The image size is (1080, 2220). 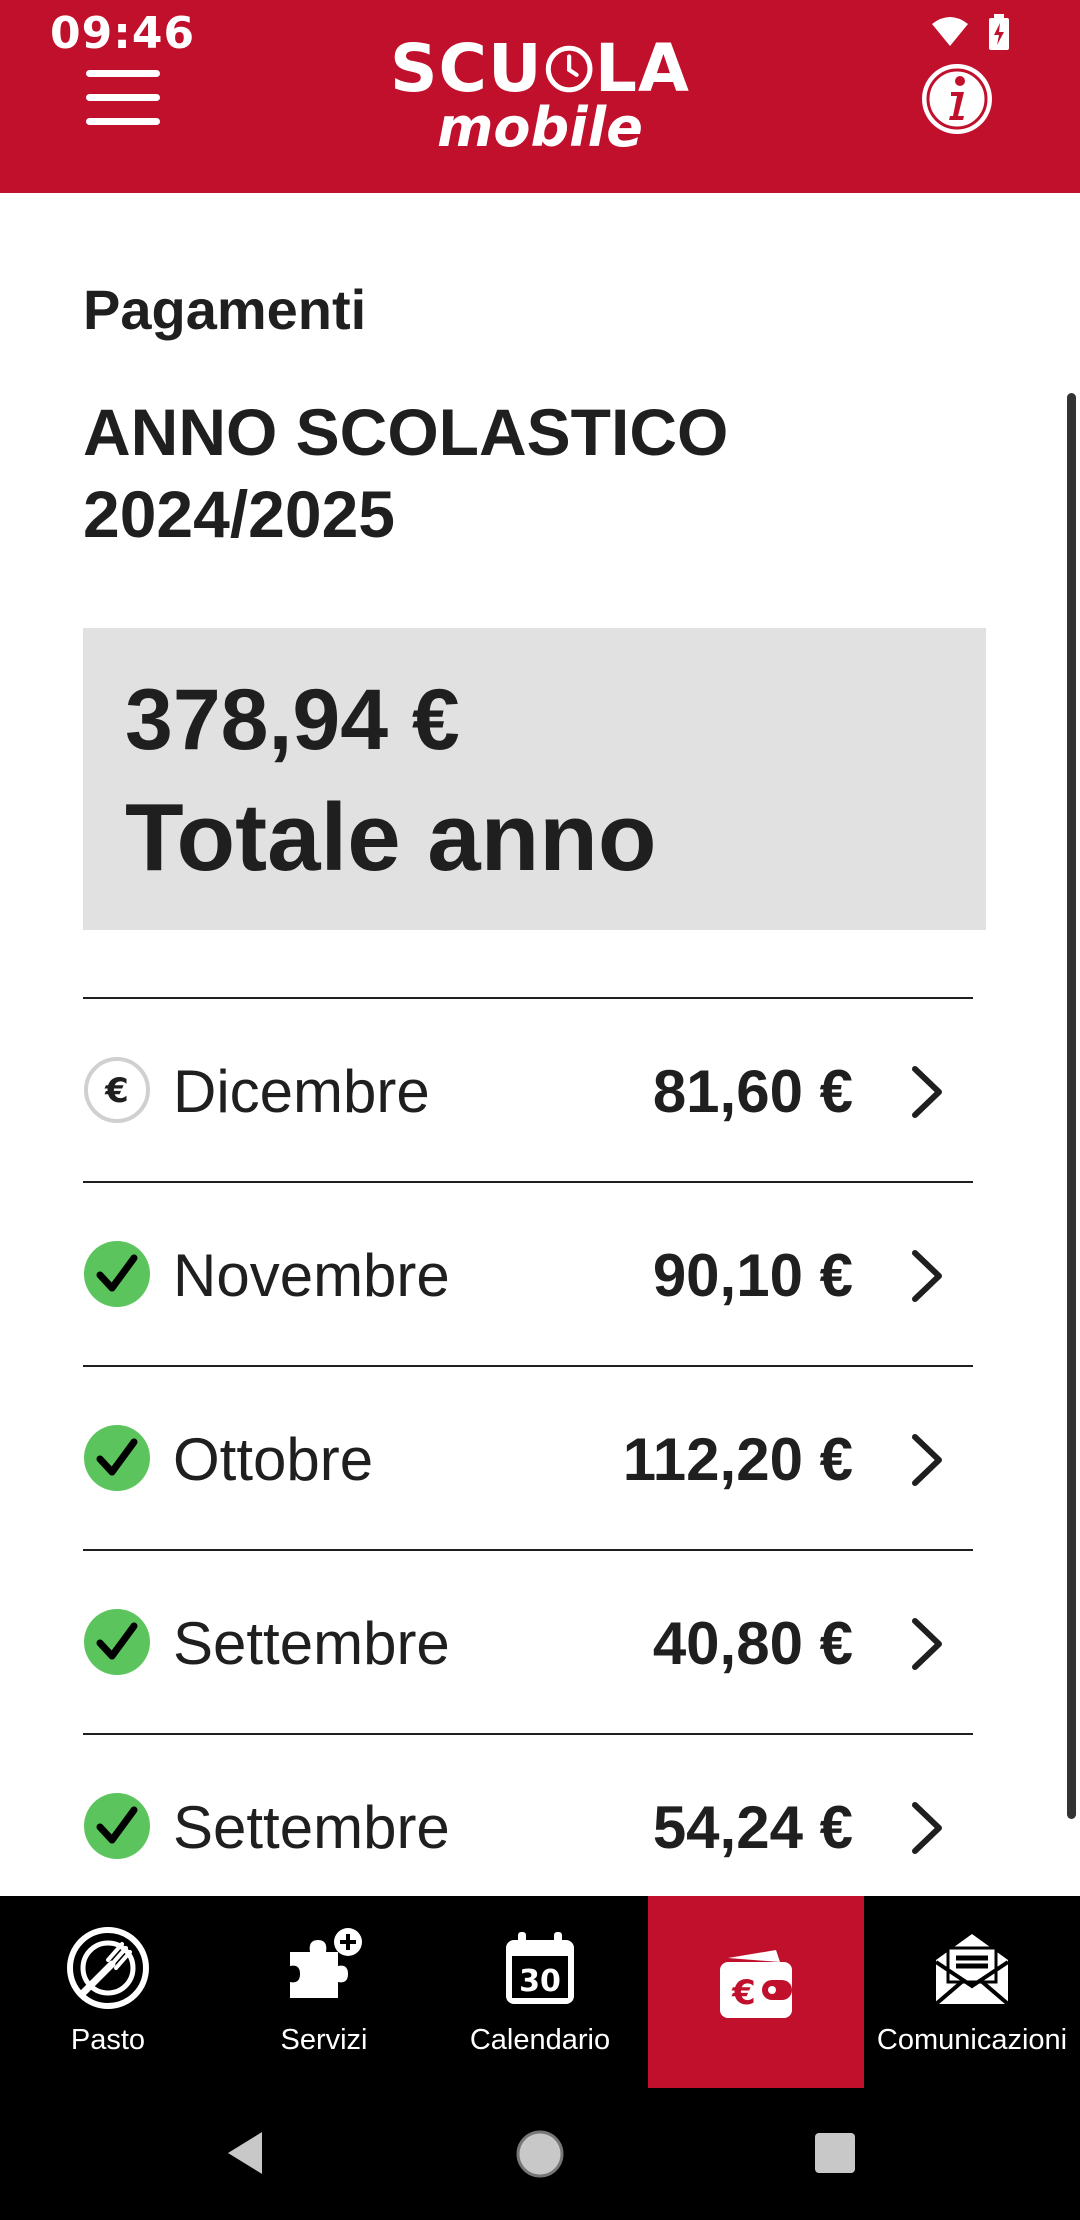 I want to click on nav-label: Comunicazioni, so click(x=972, y=2040).